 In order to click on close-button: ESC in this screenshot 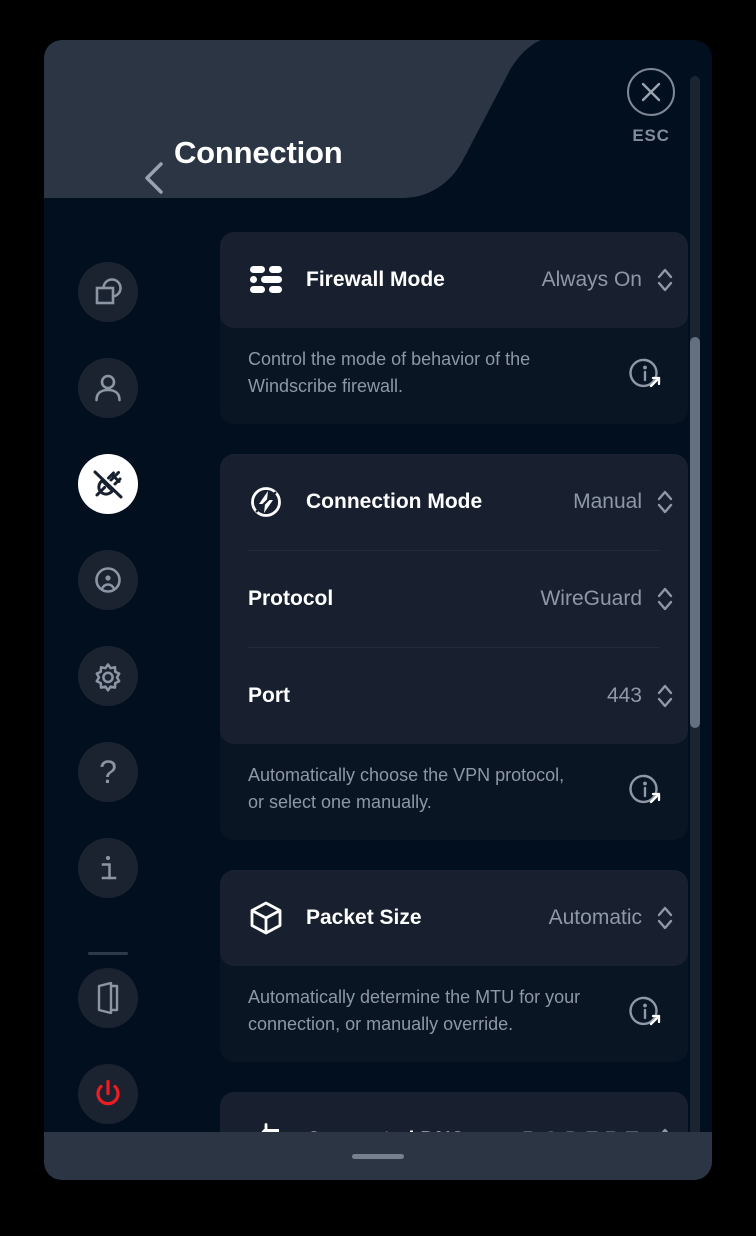, I will do `click(651, 107)`.